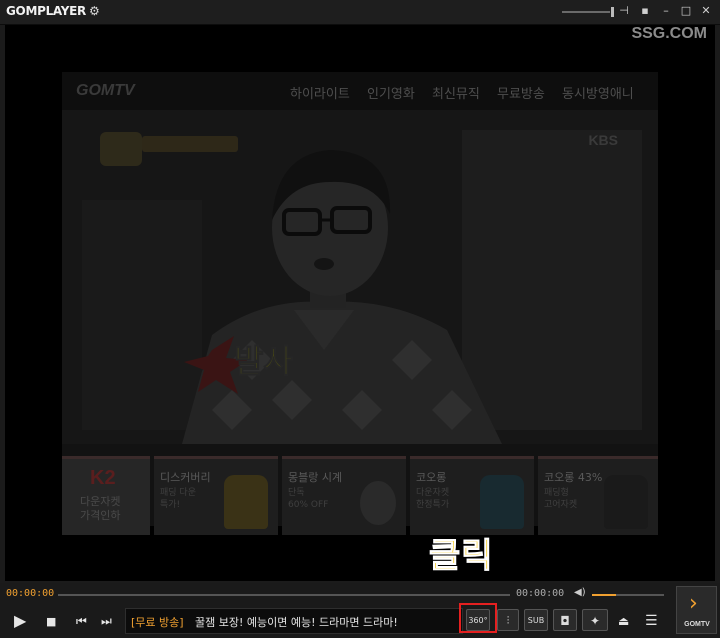 The image size is (720, 638). Describe the element at coordinates (651, 621) in the screenshot. I see `menu-icon: ☰` at that location.